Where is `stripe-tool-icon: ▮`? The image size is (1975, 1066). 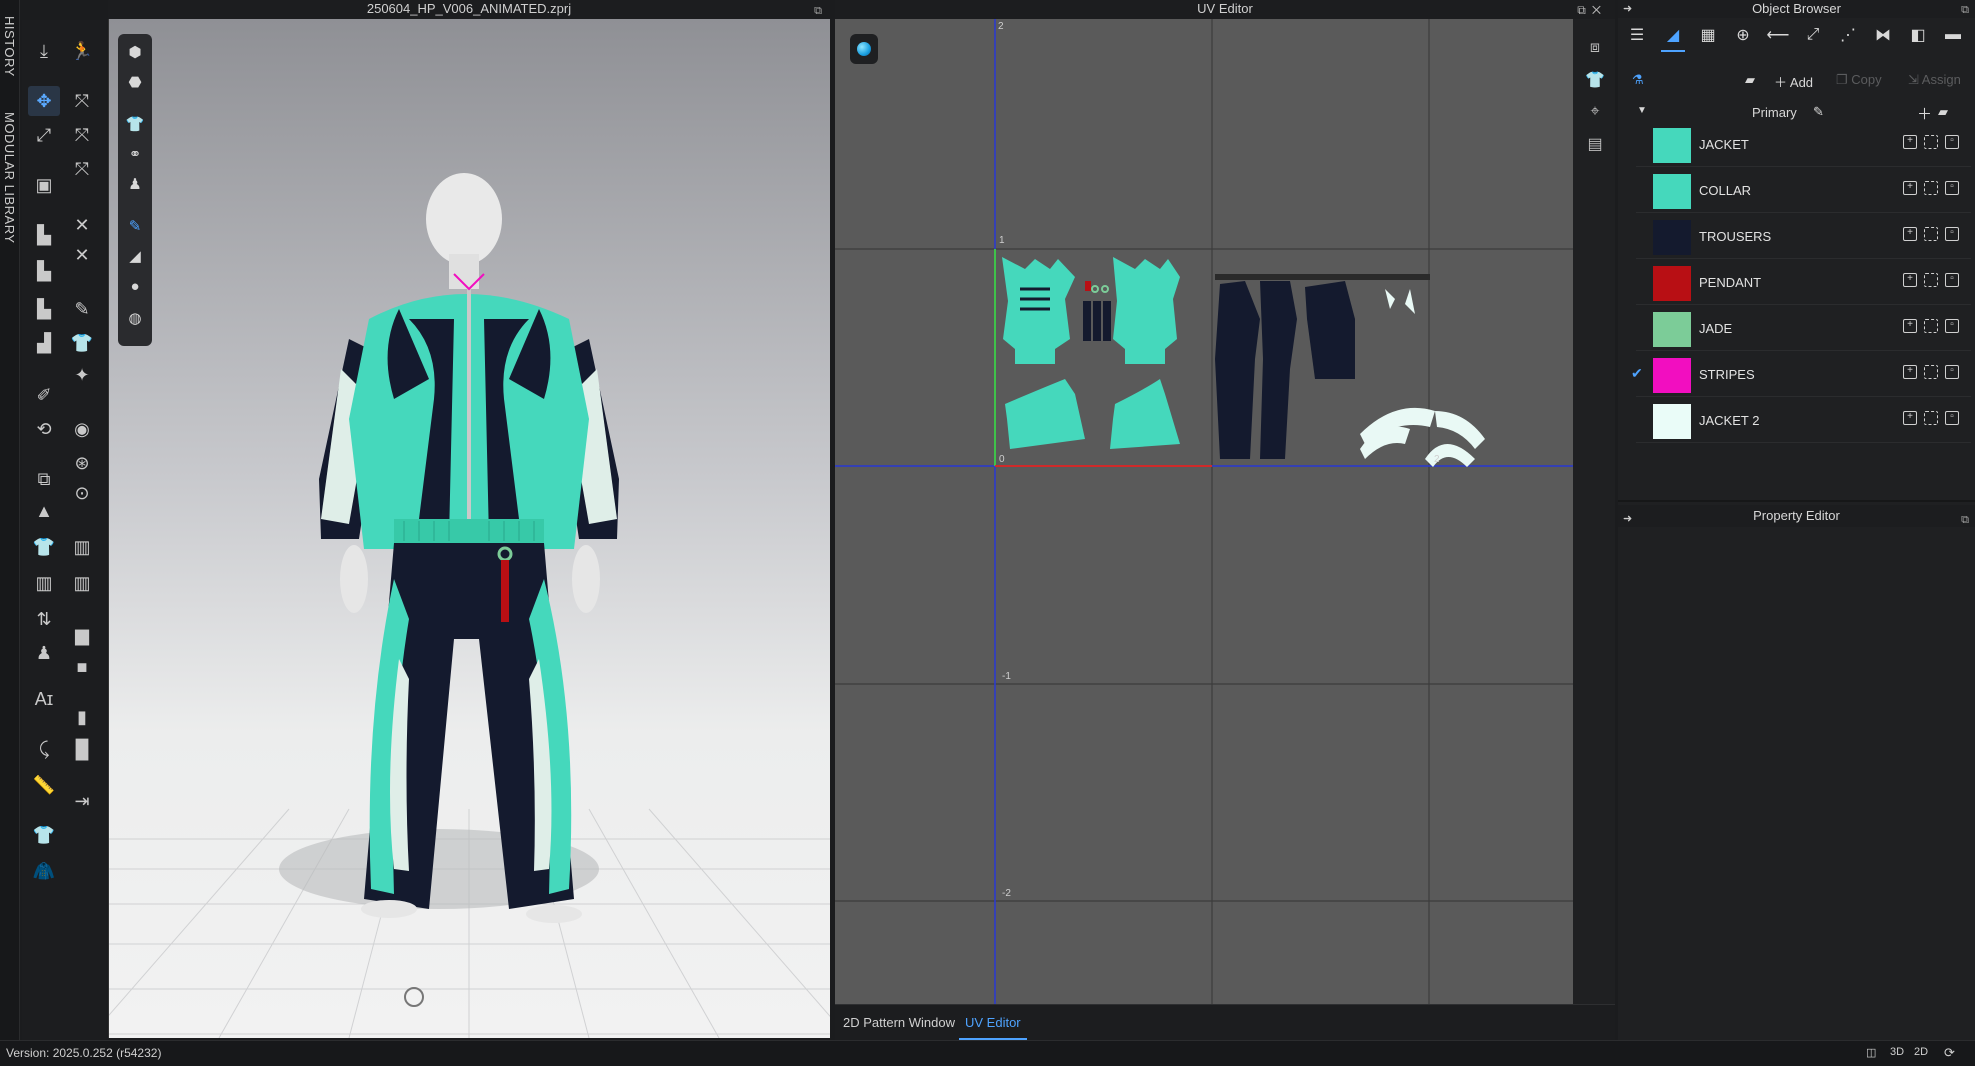 stripe-tool-icon: ▮ is located at coordinates (82, 717).